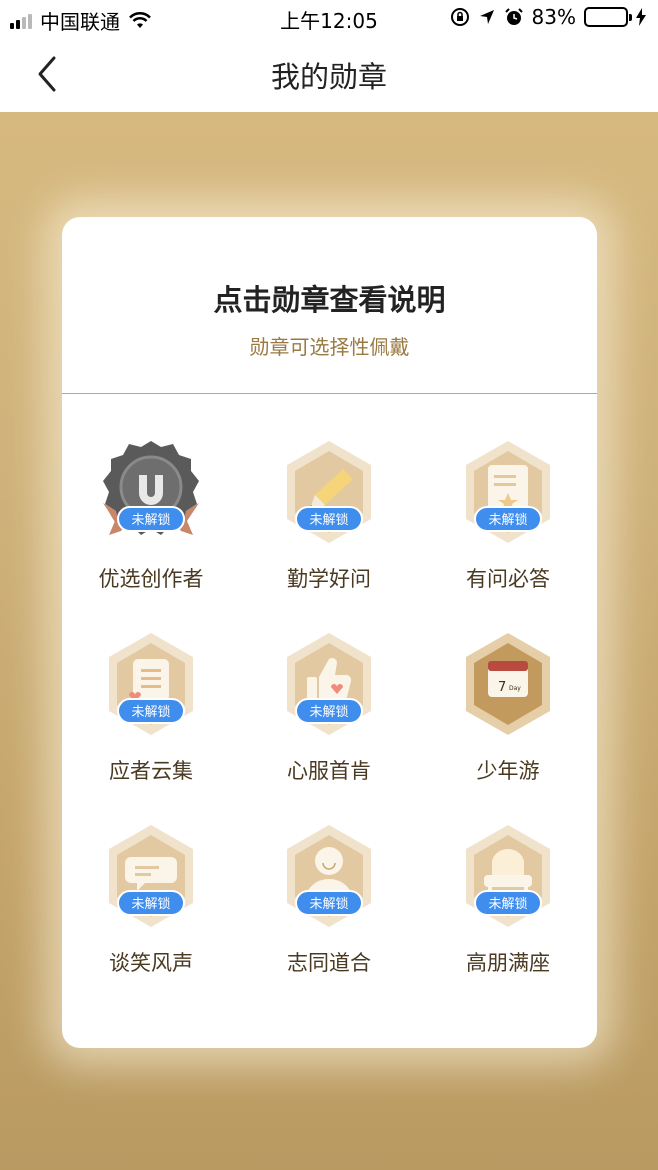 The image size is (658, 1170). I want to click on page-title: 我的勋章, so click(328, 77).